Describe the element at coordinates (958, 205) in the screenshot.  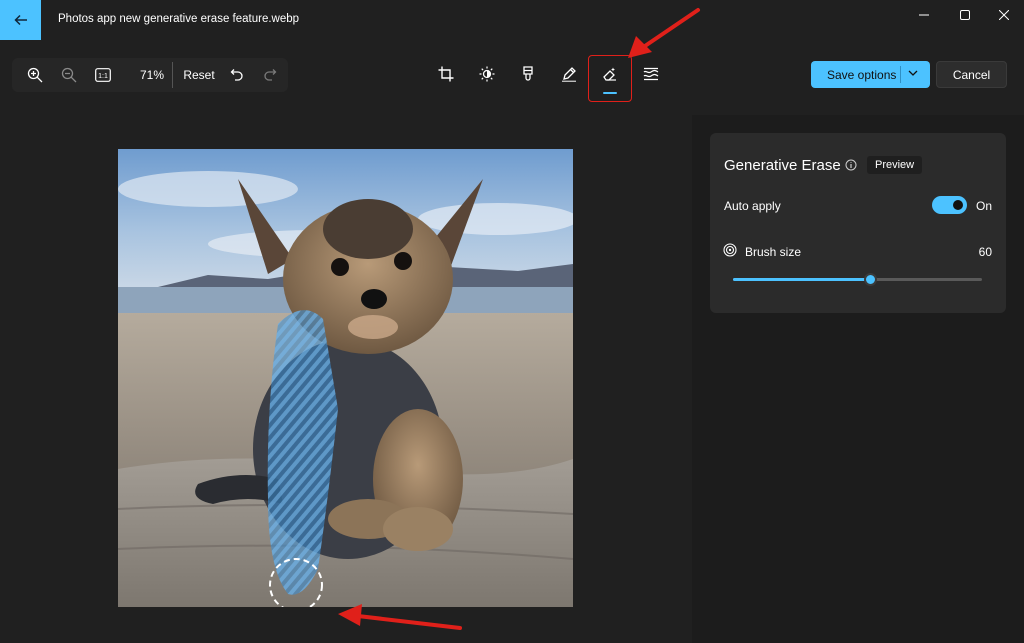
I see `toggle-knob` at that location.